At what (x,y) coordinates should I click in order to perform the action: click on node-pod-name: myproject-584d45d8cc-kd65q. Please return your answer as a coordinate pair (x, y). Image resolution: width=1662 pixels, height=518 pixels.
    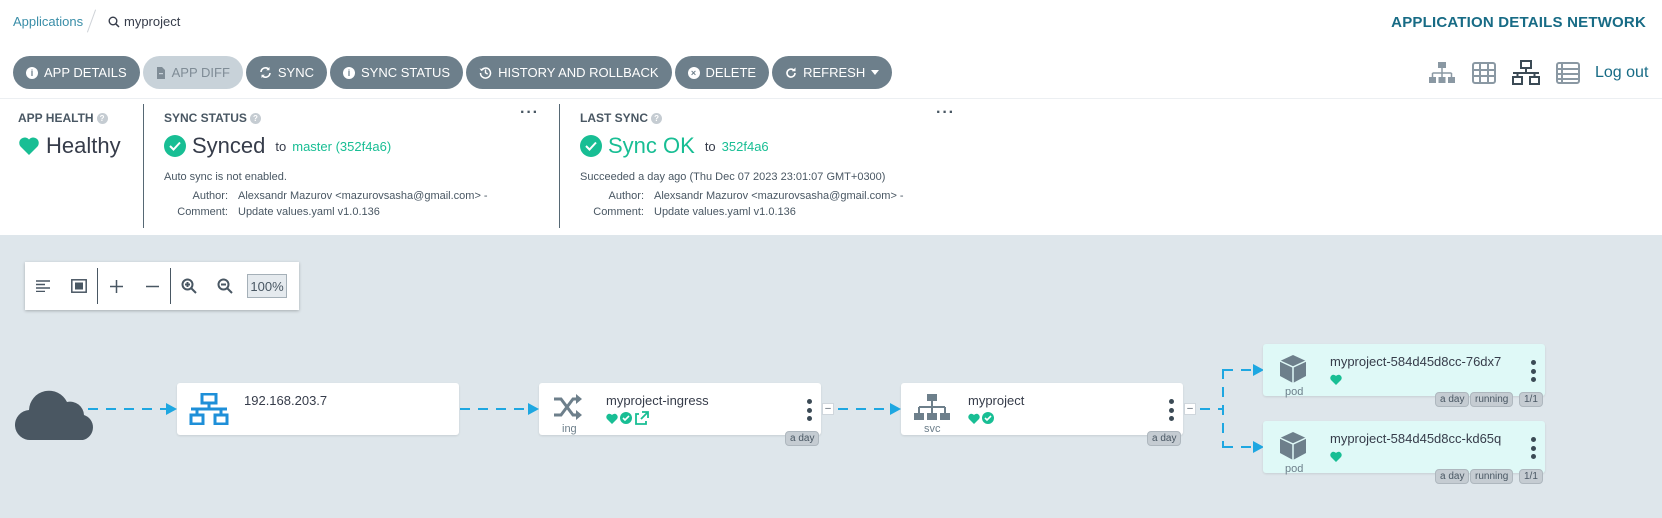
    Looking at the image, I should click on (1416, 438).